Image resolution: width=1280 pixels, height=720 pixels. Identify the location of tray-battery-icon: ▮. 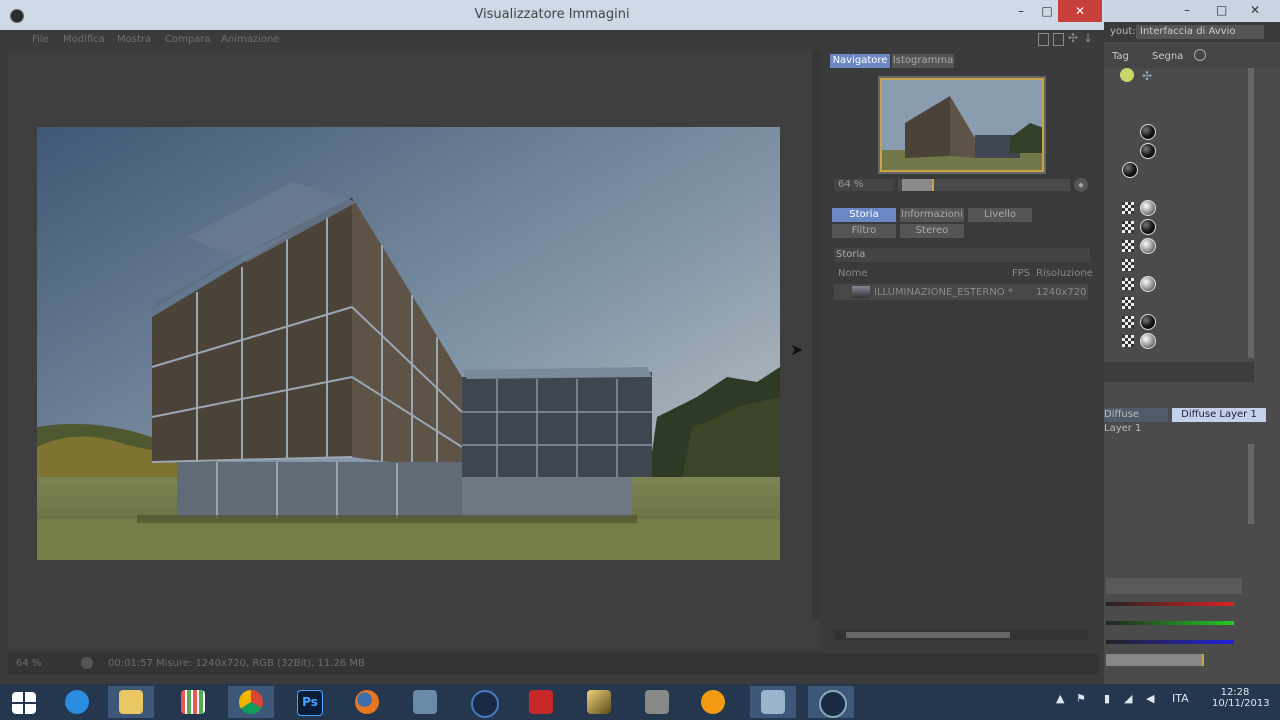
(1107, 698).